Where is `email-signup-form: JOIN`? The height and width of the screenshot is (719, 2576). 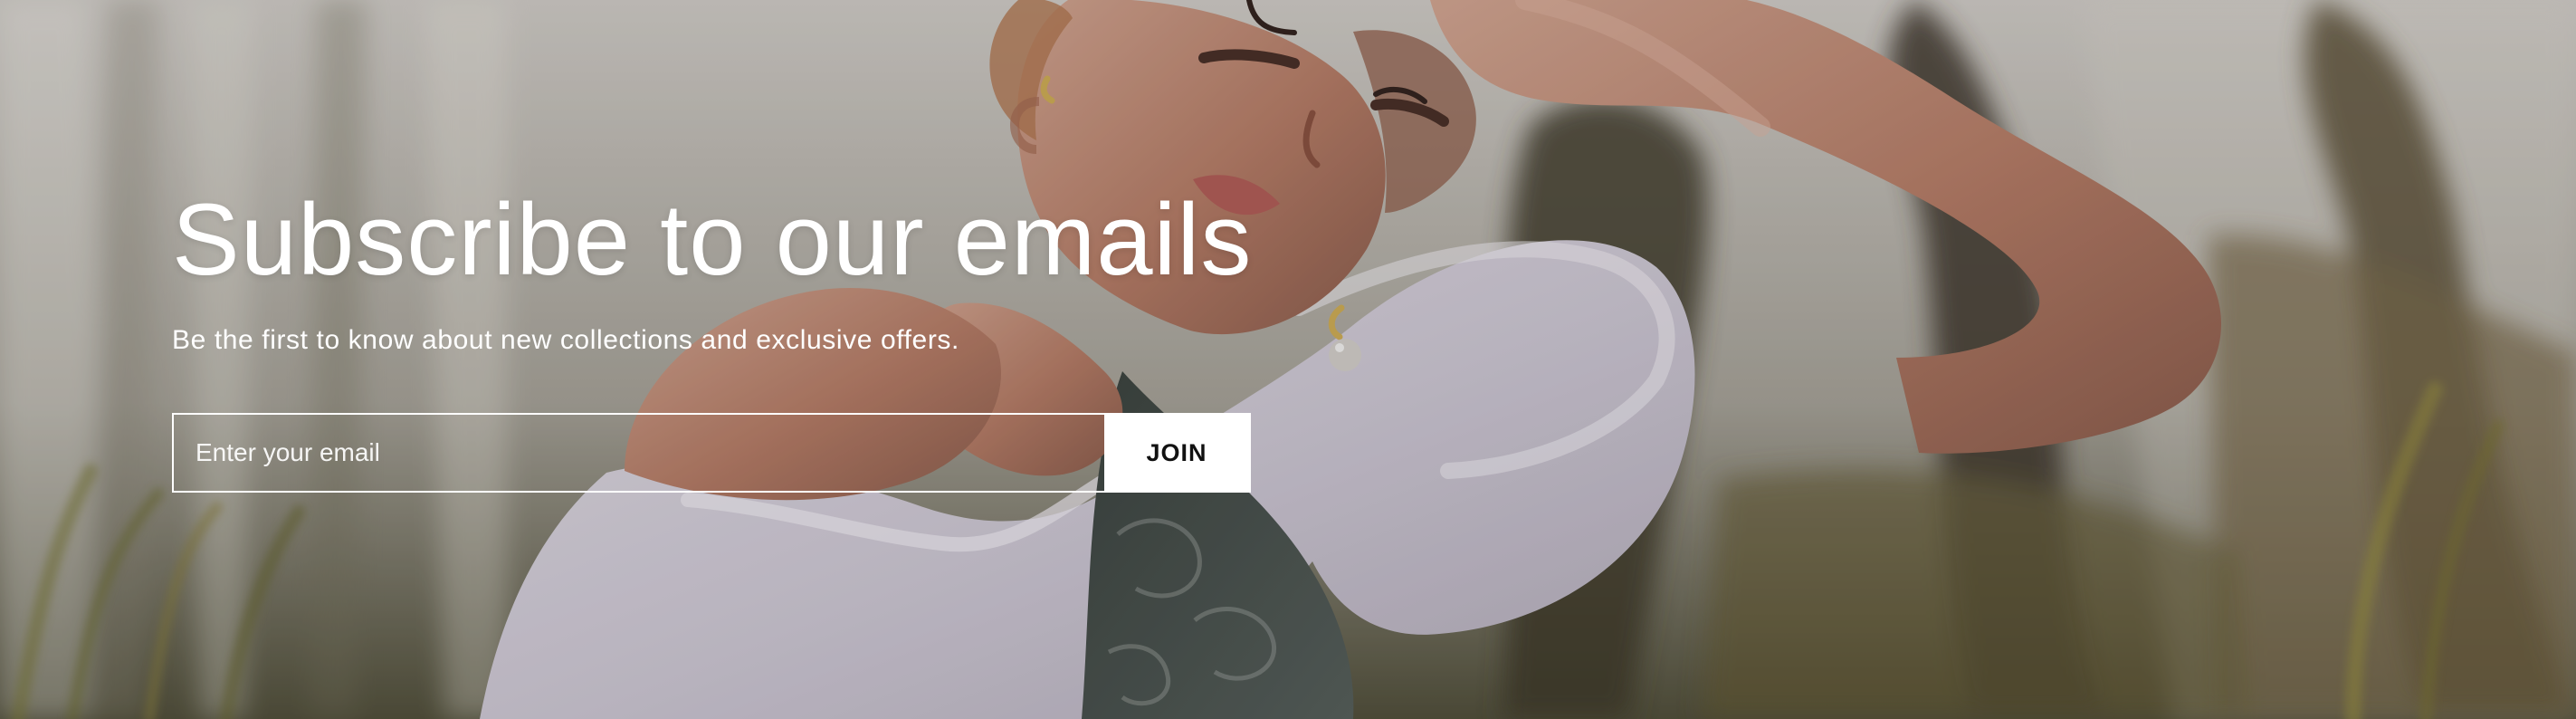
email-signup-form: JOIN is located at coordinates (711, 453).